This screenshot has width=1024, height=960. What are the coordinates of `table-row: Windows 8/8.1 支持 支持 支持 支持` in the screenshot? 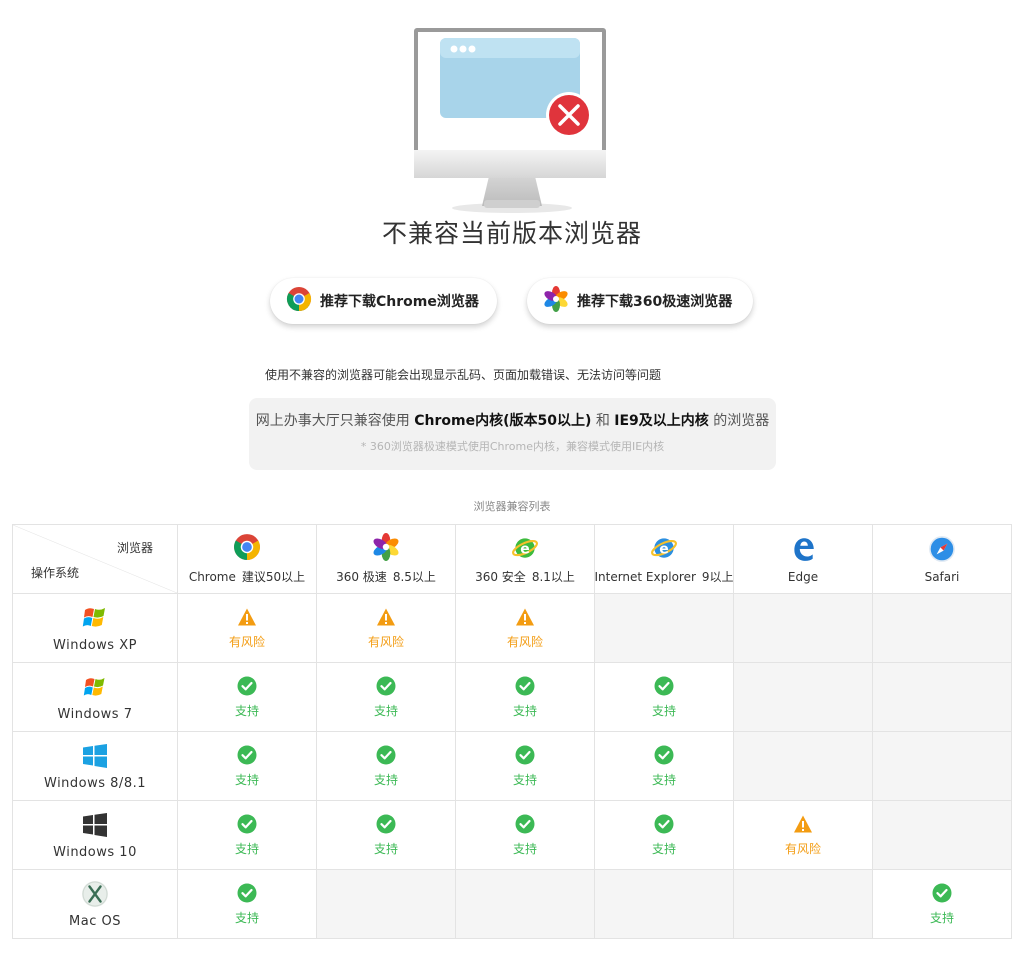 It's located at (512, 766).